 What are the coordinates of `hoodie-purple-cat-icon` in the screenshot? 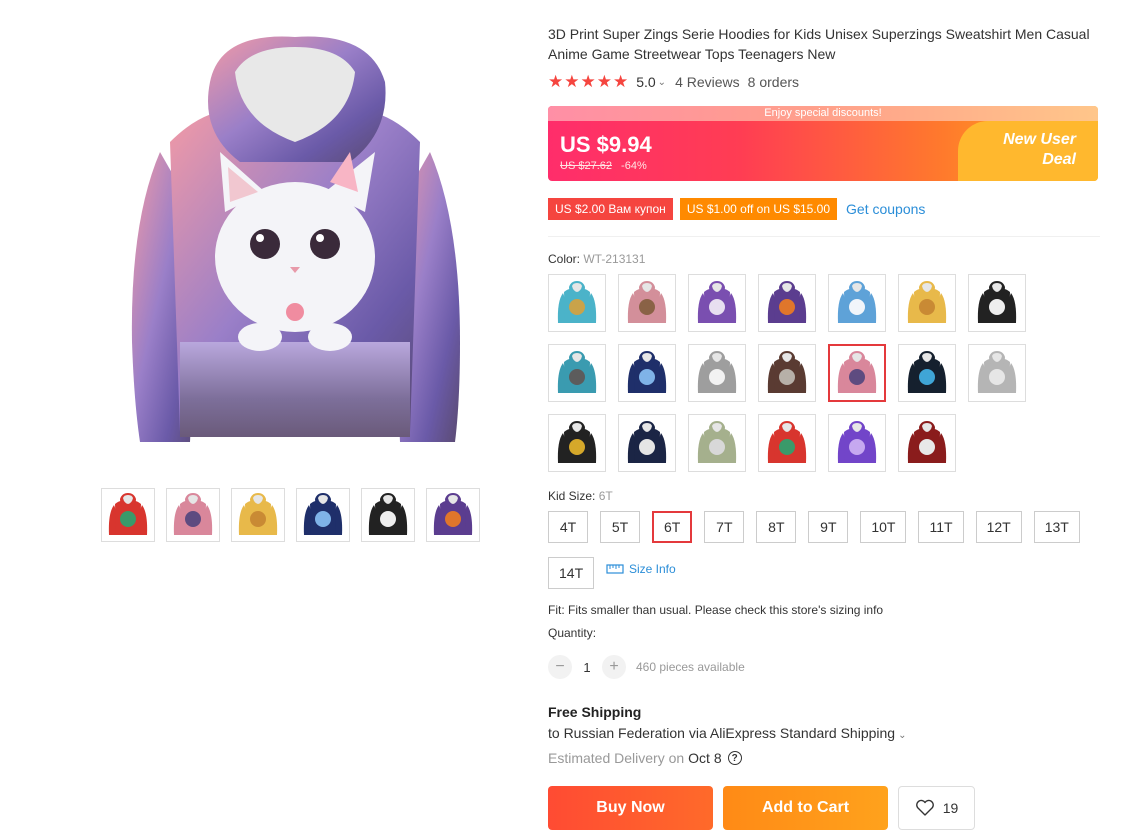 It's located at (717, 302).